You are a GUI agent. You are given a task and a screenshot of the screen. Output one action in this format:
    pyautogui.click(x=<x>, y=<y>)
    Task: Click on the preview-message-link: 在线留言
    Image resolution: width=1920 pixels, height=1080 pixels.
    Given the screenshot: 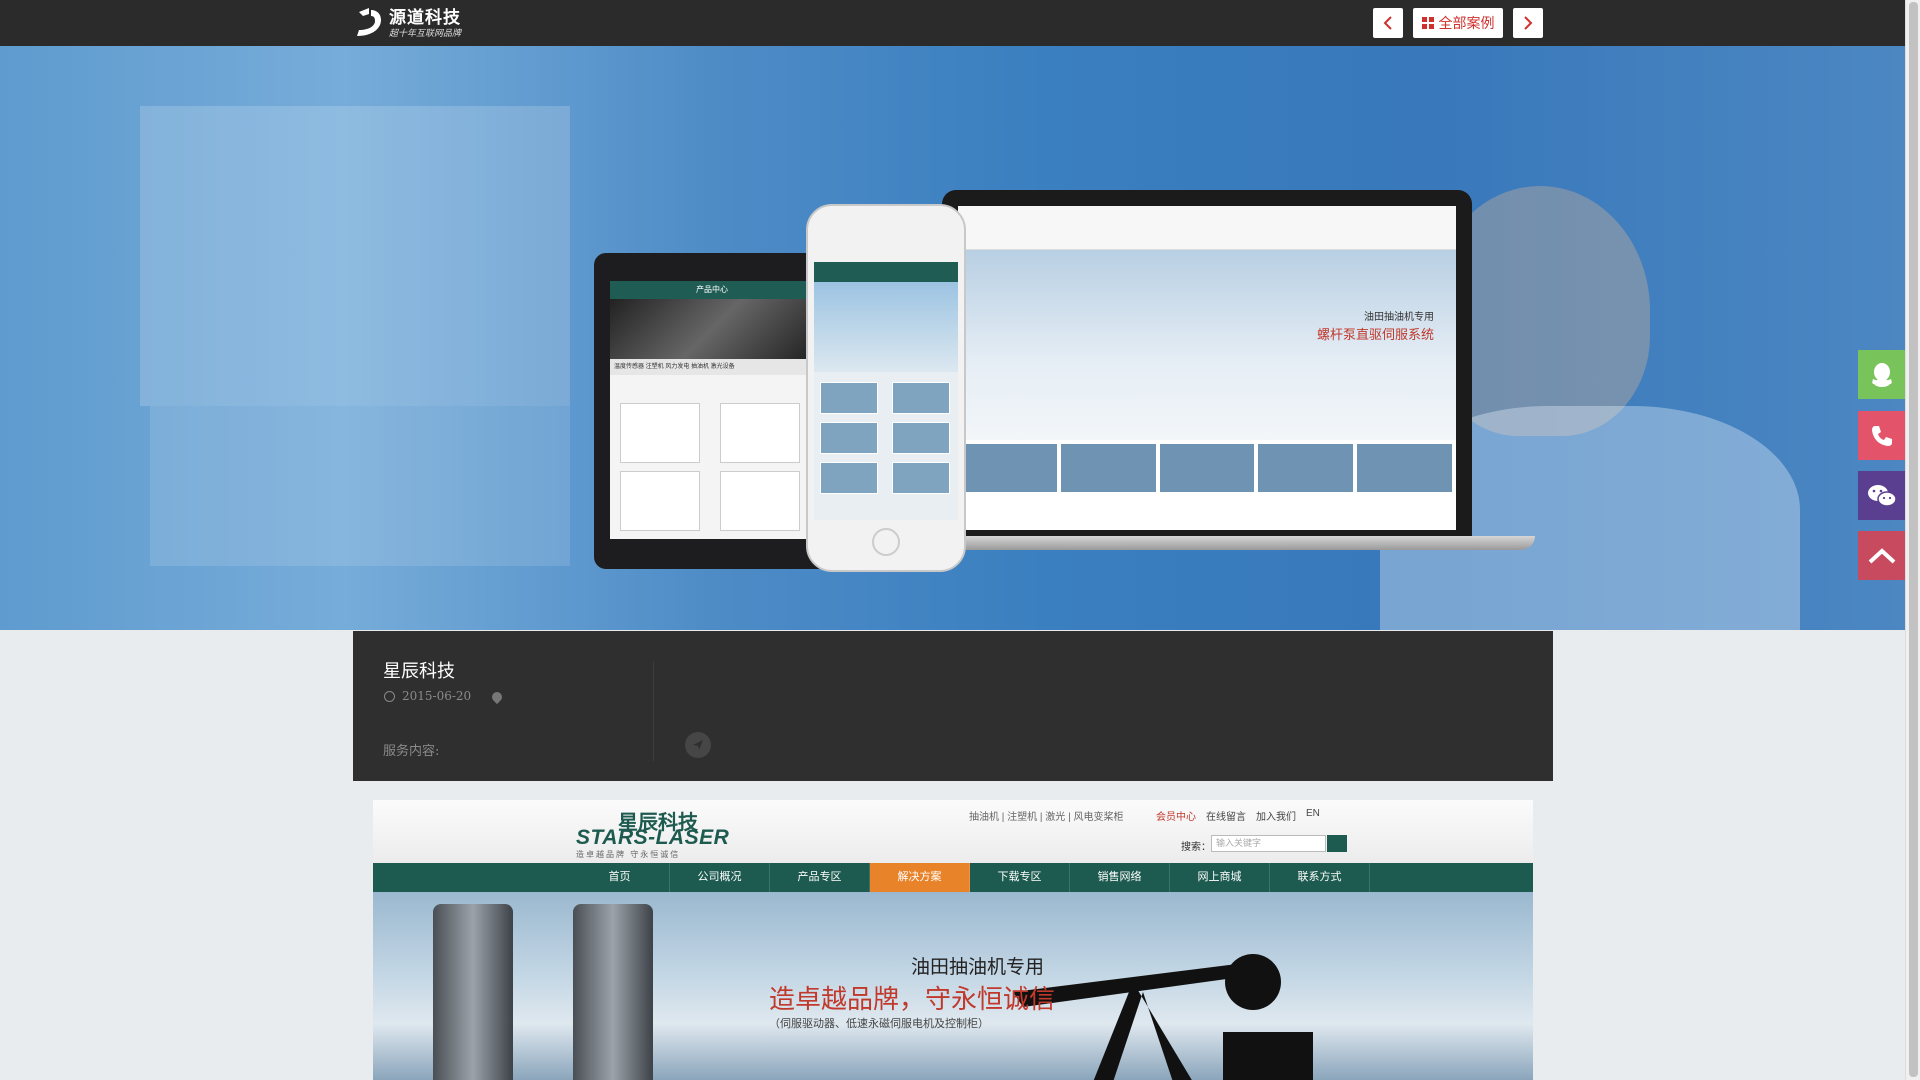 What is the action you would take?
    pyautogui.click(x=1226, y=817)
    